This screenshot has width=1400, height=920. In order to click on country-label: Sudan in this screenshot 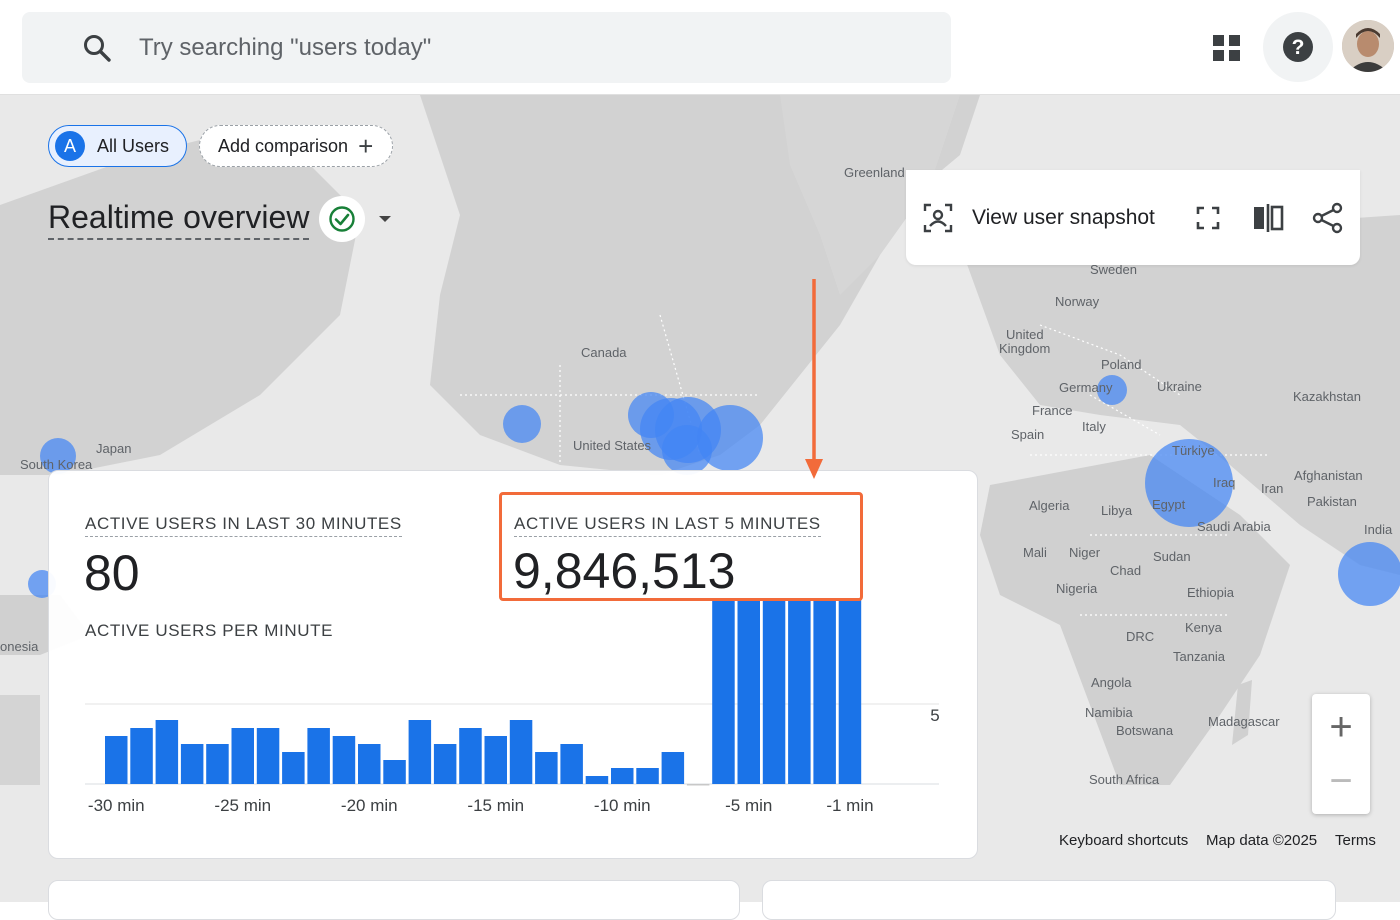, I will do `click(1172, 556)`.